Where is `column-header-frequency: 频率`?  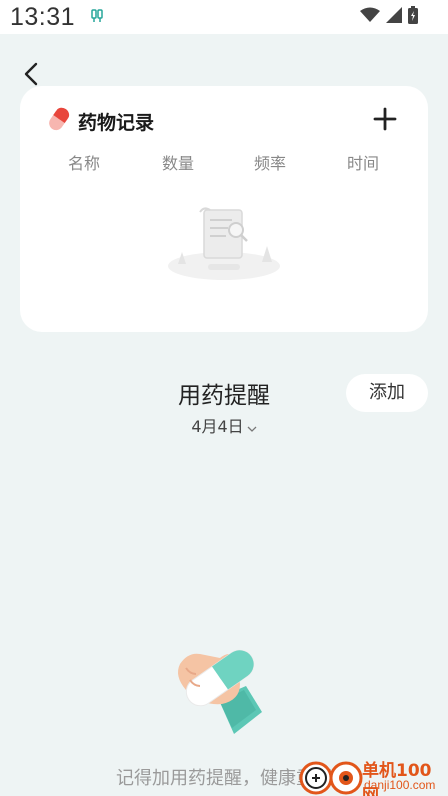 column-header-frequency: 频率 is located at coordinates (269, 163).